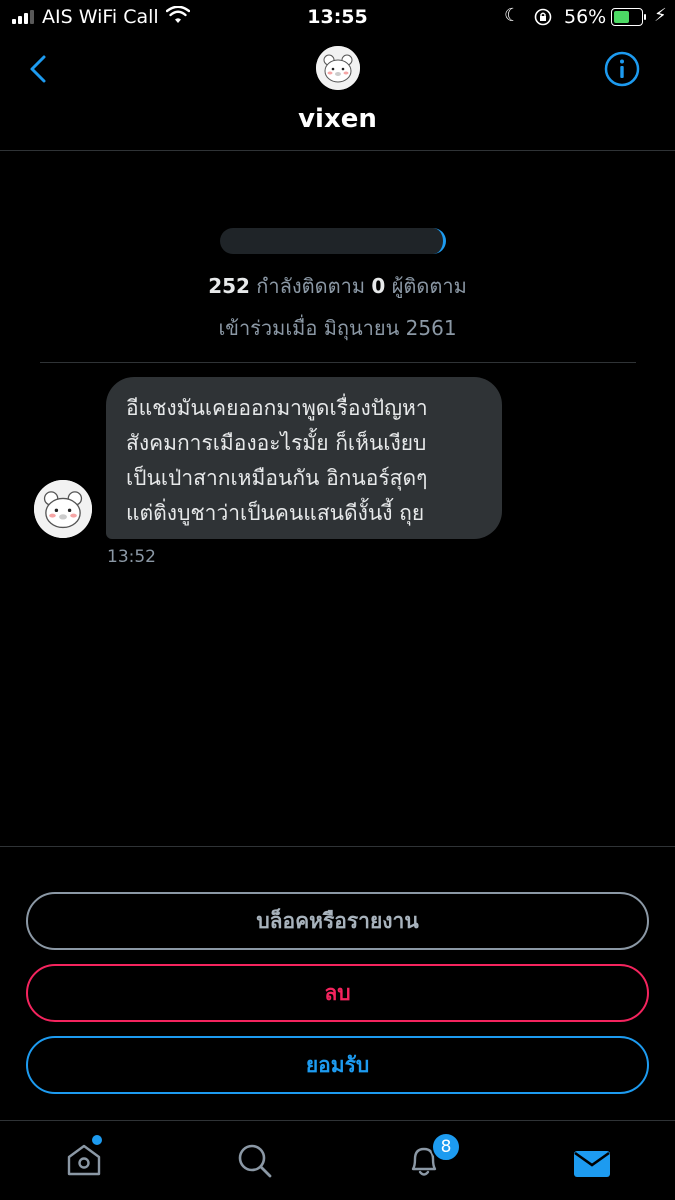 This screenshot has height=1200, width=675. What do you see at coordinates (378, 286) in the screenshot?
I see `followers-count: 0` at bounding box center [378, 286].